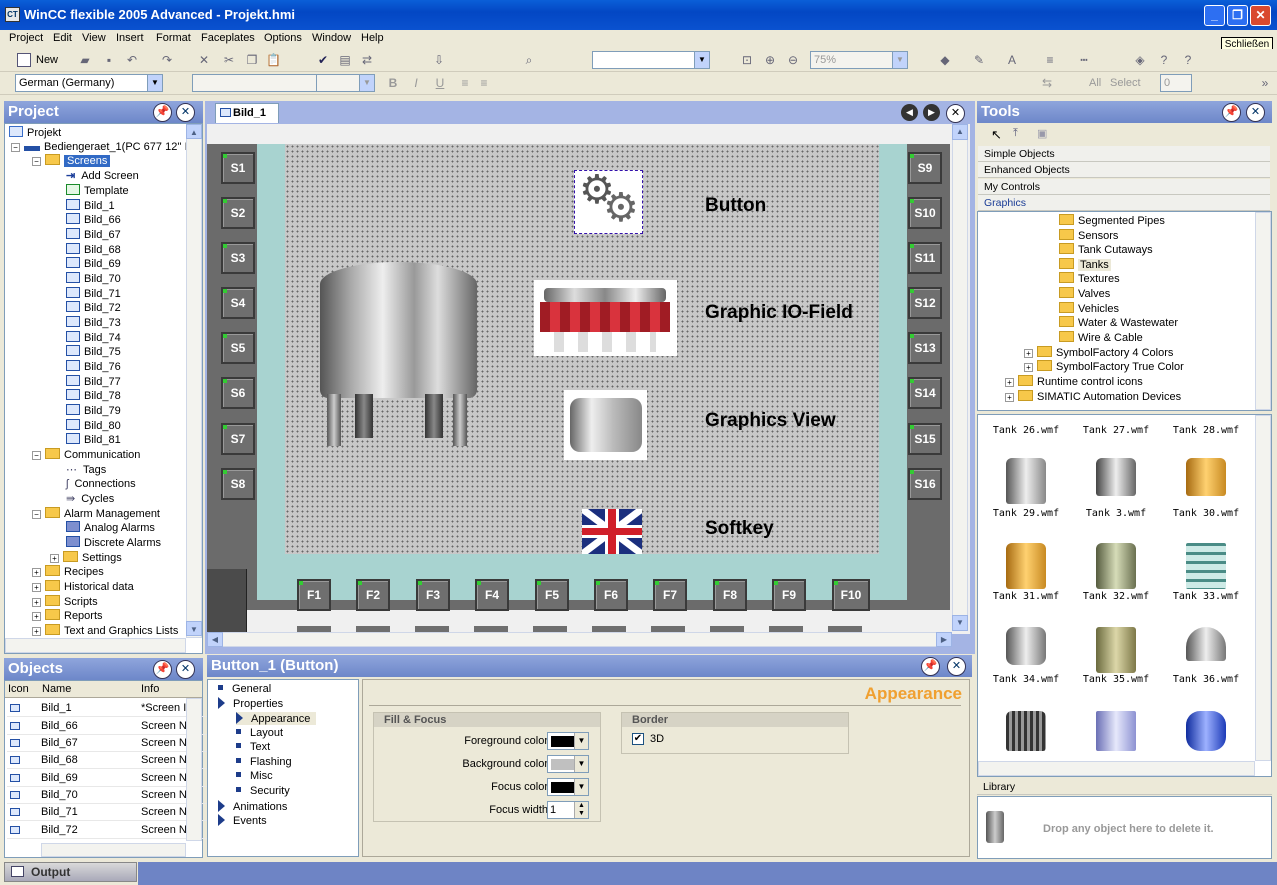 This screenshot has height=885, width=1277. Describe the element at coordinates (1206, 477) in the screenshot. I see `tank-30-graphic` at that location.